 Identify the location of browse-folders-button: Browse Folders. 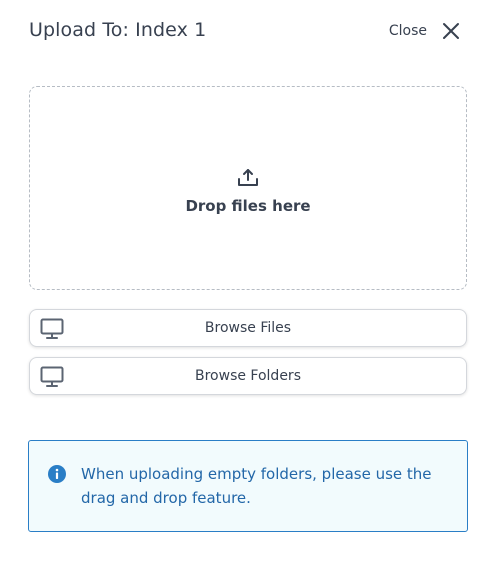
(248, 376).